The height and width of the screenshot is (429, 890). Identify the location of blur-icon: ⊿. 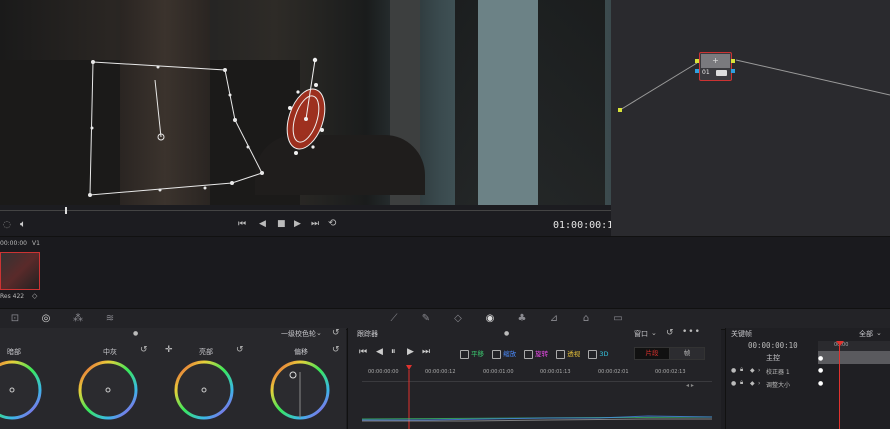
(554, 319).